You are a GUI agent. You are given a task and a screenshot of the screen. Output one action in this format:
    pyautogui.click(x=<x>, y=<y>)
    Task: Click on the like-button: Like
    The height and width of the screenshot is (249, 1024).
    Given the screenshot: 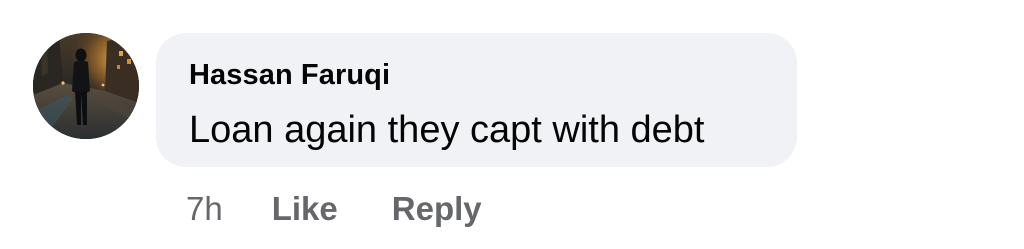 What is the action you would take?
    pyautogui.click(x=305, y=209)
    